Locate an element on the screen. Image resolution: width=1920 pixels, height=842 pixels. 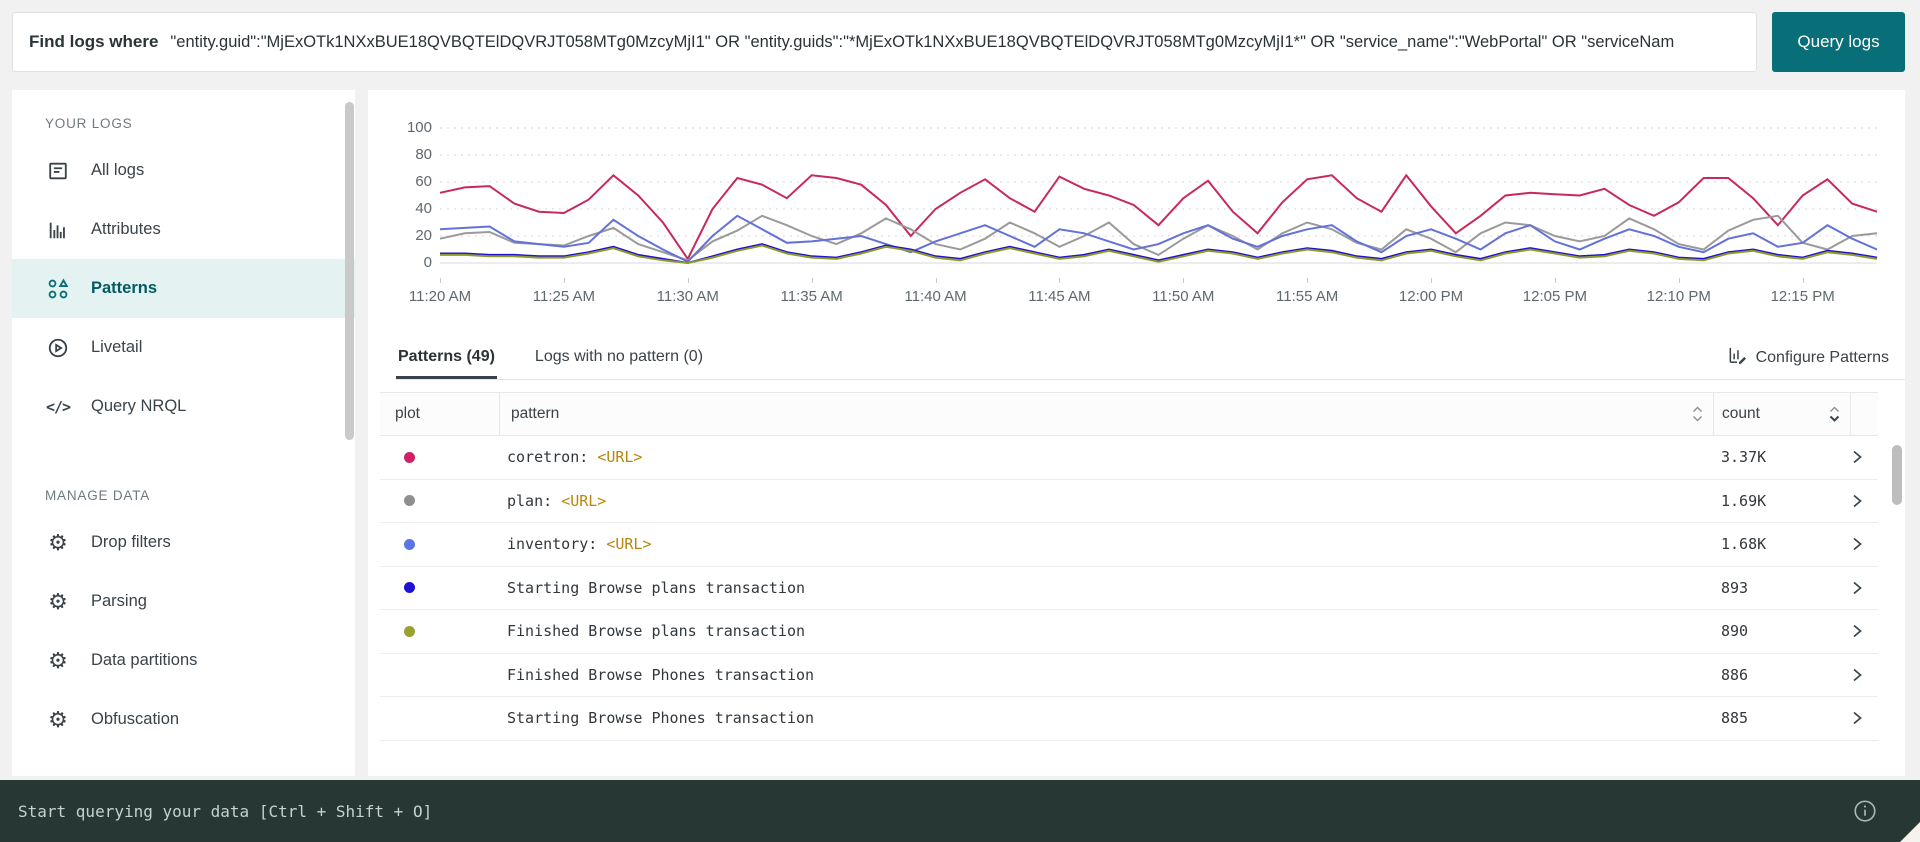
x-tick-label: 11:45 AM is located at coordinates (1059, 296).